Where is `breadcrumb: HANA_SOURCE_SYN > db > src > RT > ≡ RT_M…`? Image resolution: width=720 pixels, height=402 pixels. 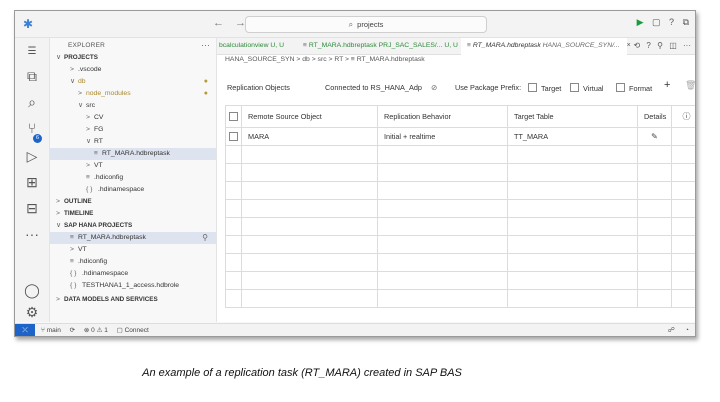
breadcrumb: HANA_SOURCE_SYN > db > src > RT > ≡ RT_M… is located at coordinates (325, 59).